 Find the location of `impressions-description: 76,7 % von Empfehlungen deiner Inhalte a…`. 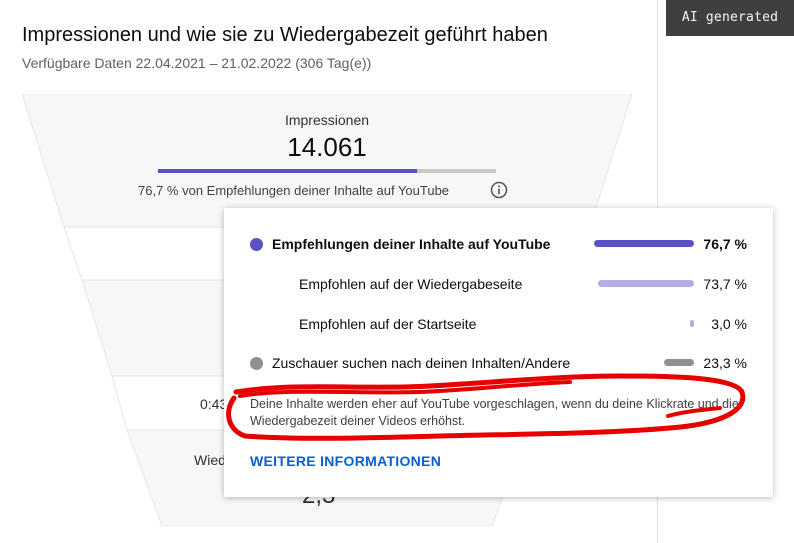

impressions-description: 76,7 % von Empfehlungen deiner Inhalte a… is located at coordinates (294, 190).